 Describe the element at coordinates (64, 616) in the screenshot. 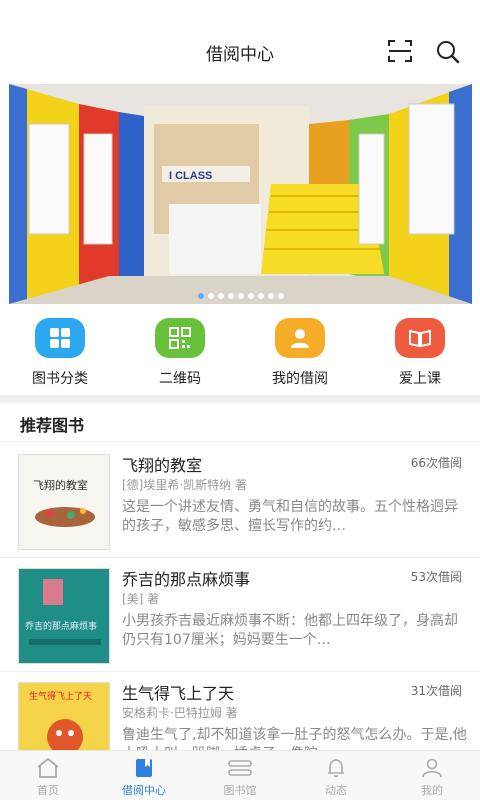

I see `book-cover: 乔吉的那点麻烦事` at that location.